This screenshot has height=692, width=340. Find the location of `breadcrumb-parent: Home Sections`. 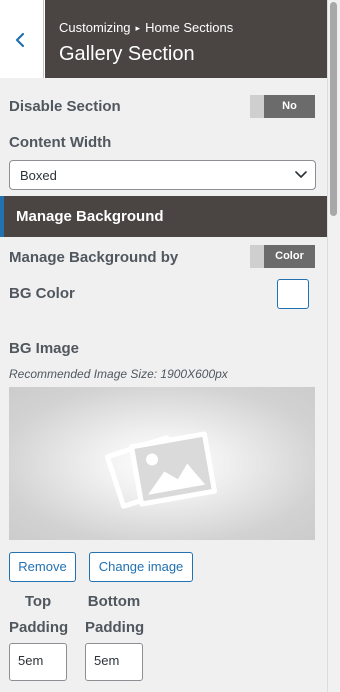

breadcrumb-parent: Home Sections is located at coordinates (189, 27).